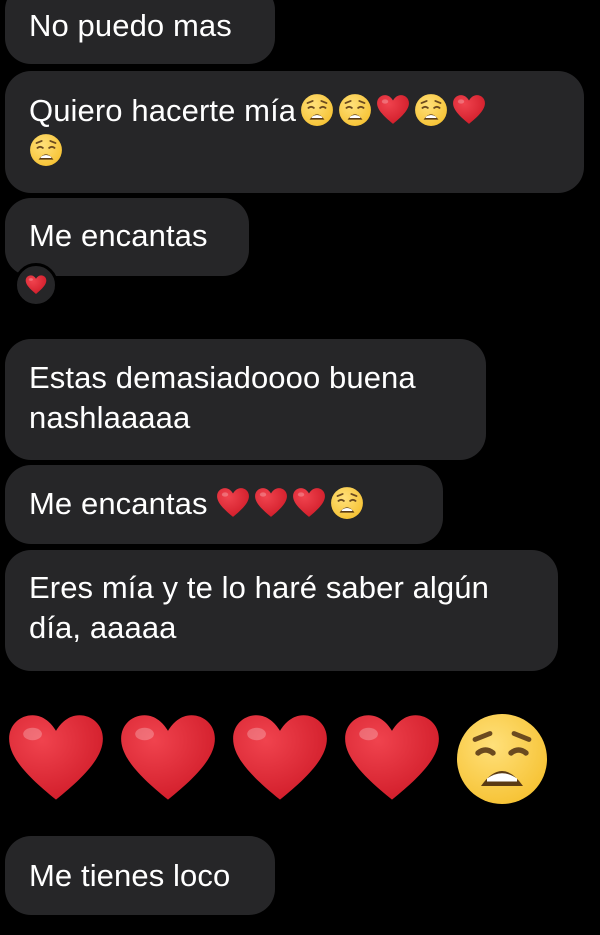 The width and height of the screenshot is (600, 935). What do you see at coordinates (130, 875) in the screenshot?
I see `message-text: Me tienes loco` at bounding box center [130, 875].